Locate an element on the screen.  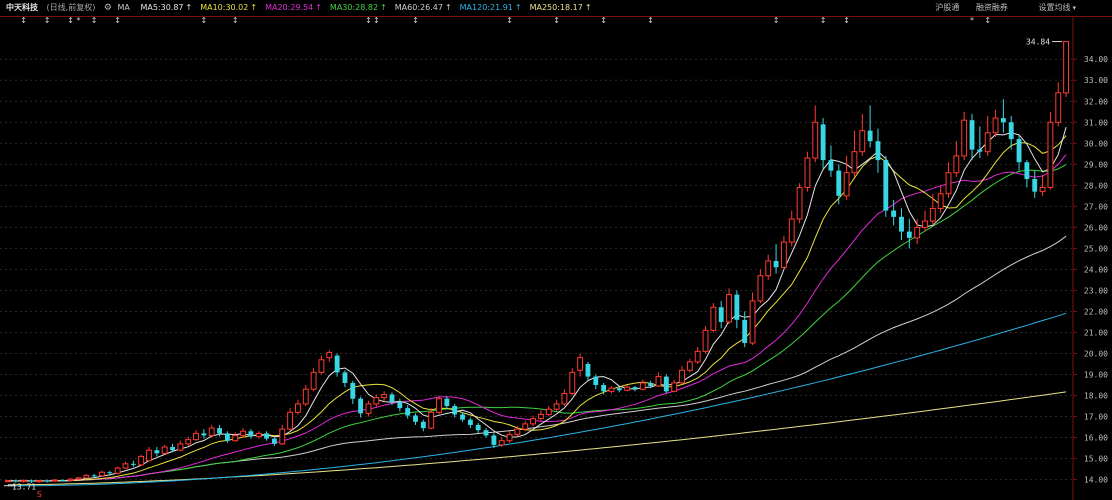
y-tick-label: 25.00 is located at coordinates (1096, 248).